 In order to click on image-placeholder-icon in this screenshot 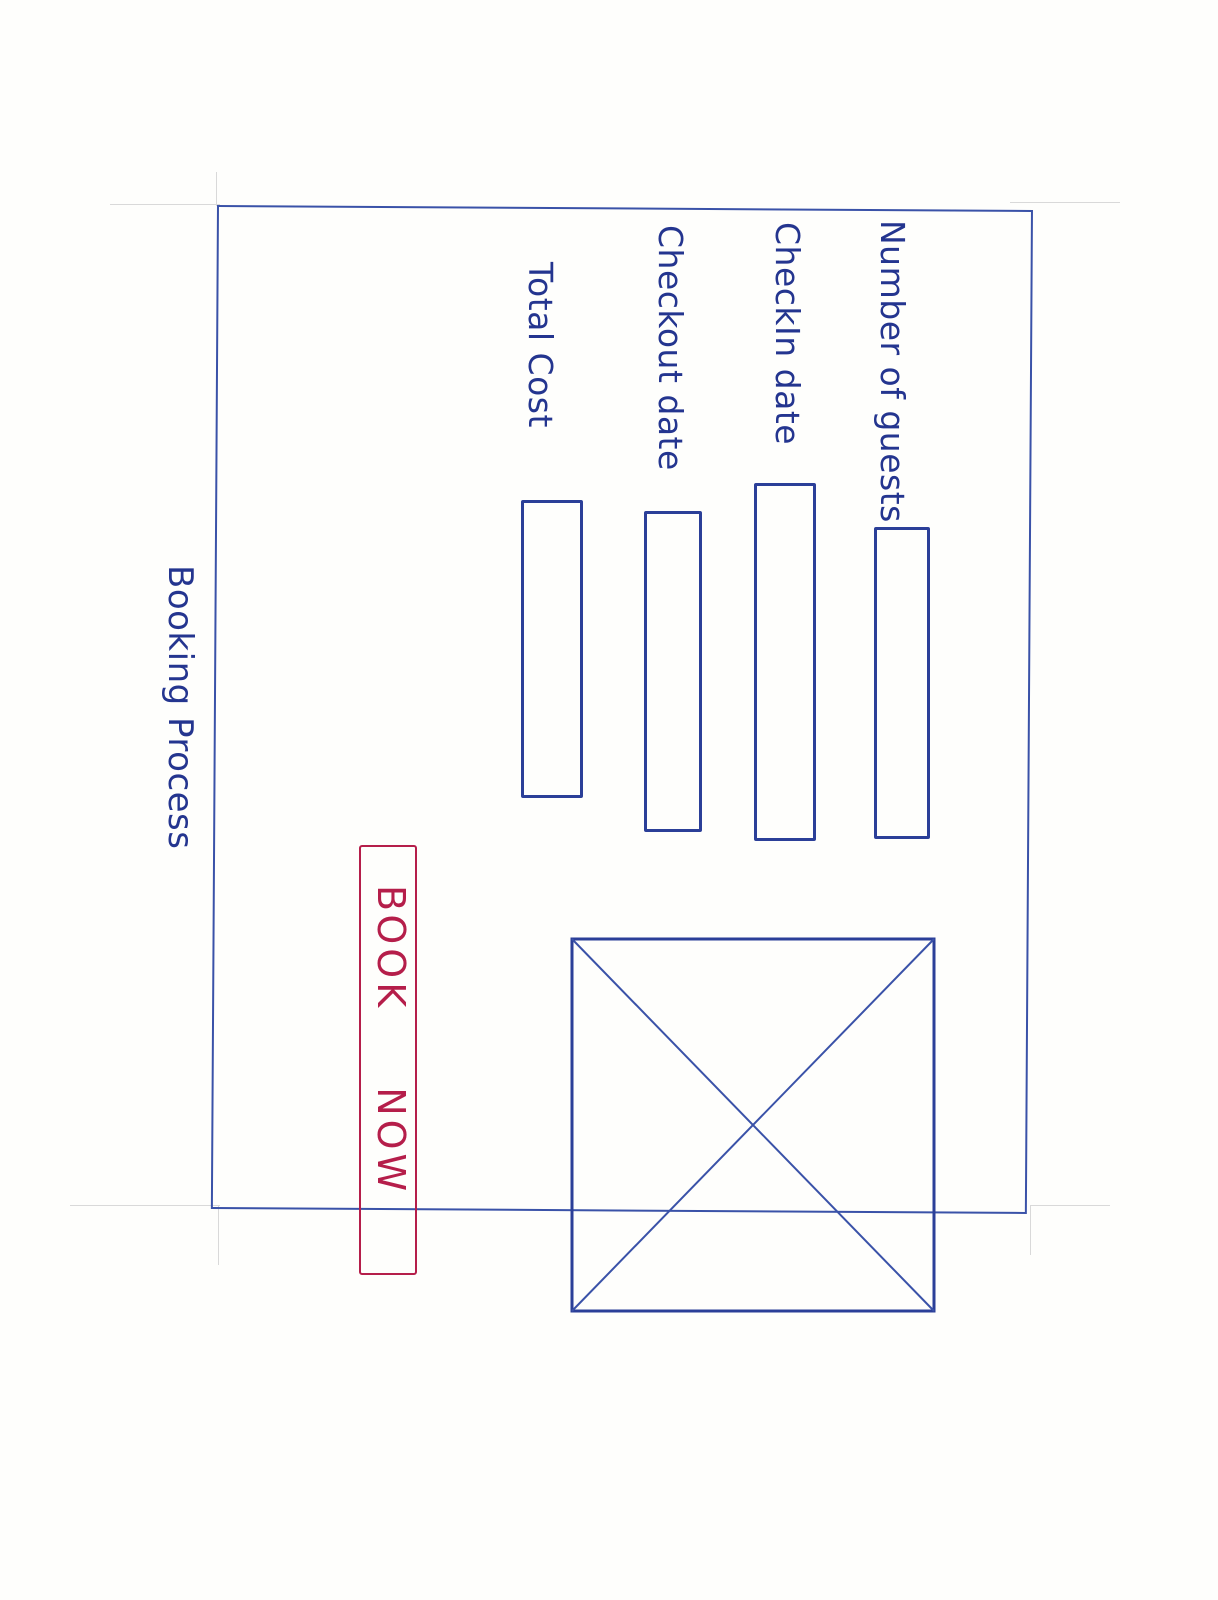, I will do `click(753, 1125)`.